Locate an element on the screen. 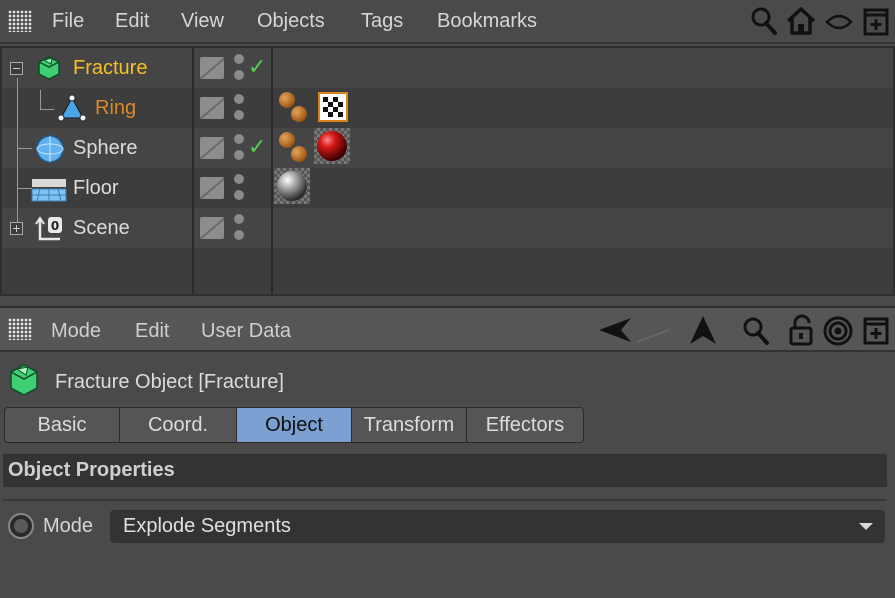 This screenshot has width=895, height=598. tab-transform: Transform is located at coordinates (409, 425).